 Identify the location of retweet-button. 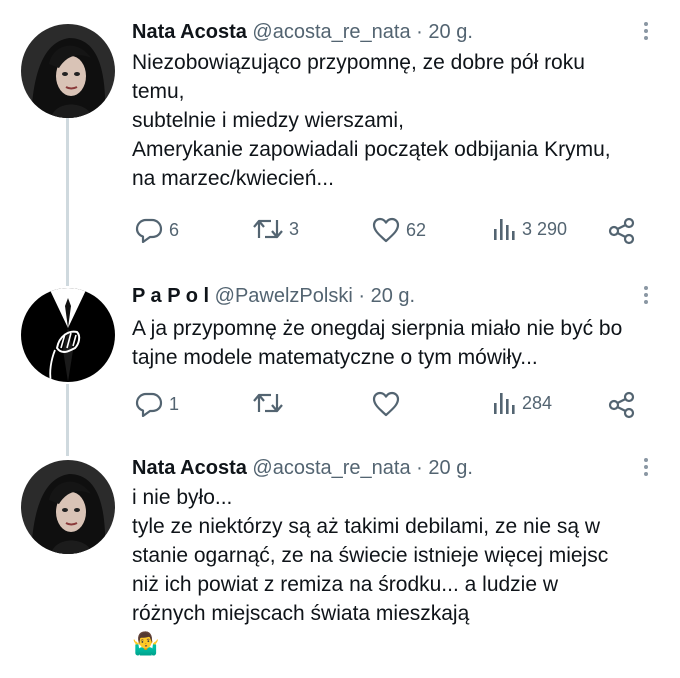
(271, 403).